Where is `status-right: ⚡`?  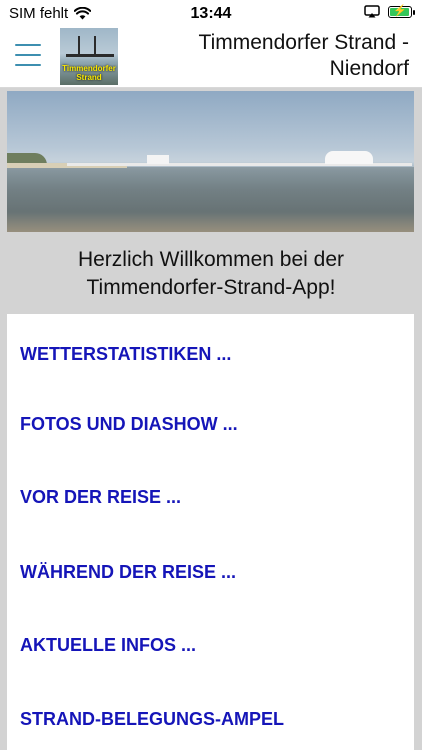 status-right: ⚡ is located at coordinates (389, 11).